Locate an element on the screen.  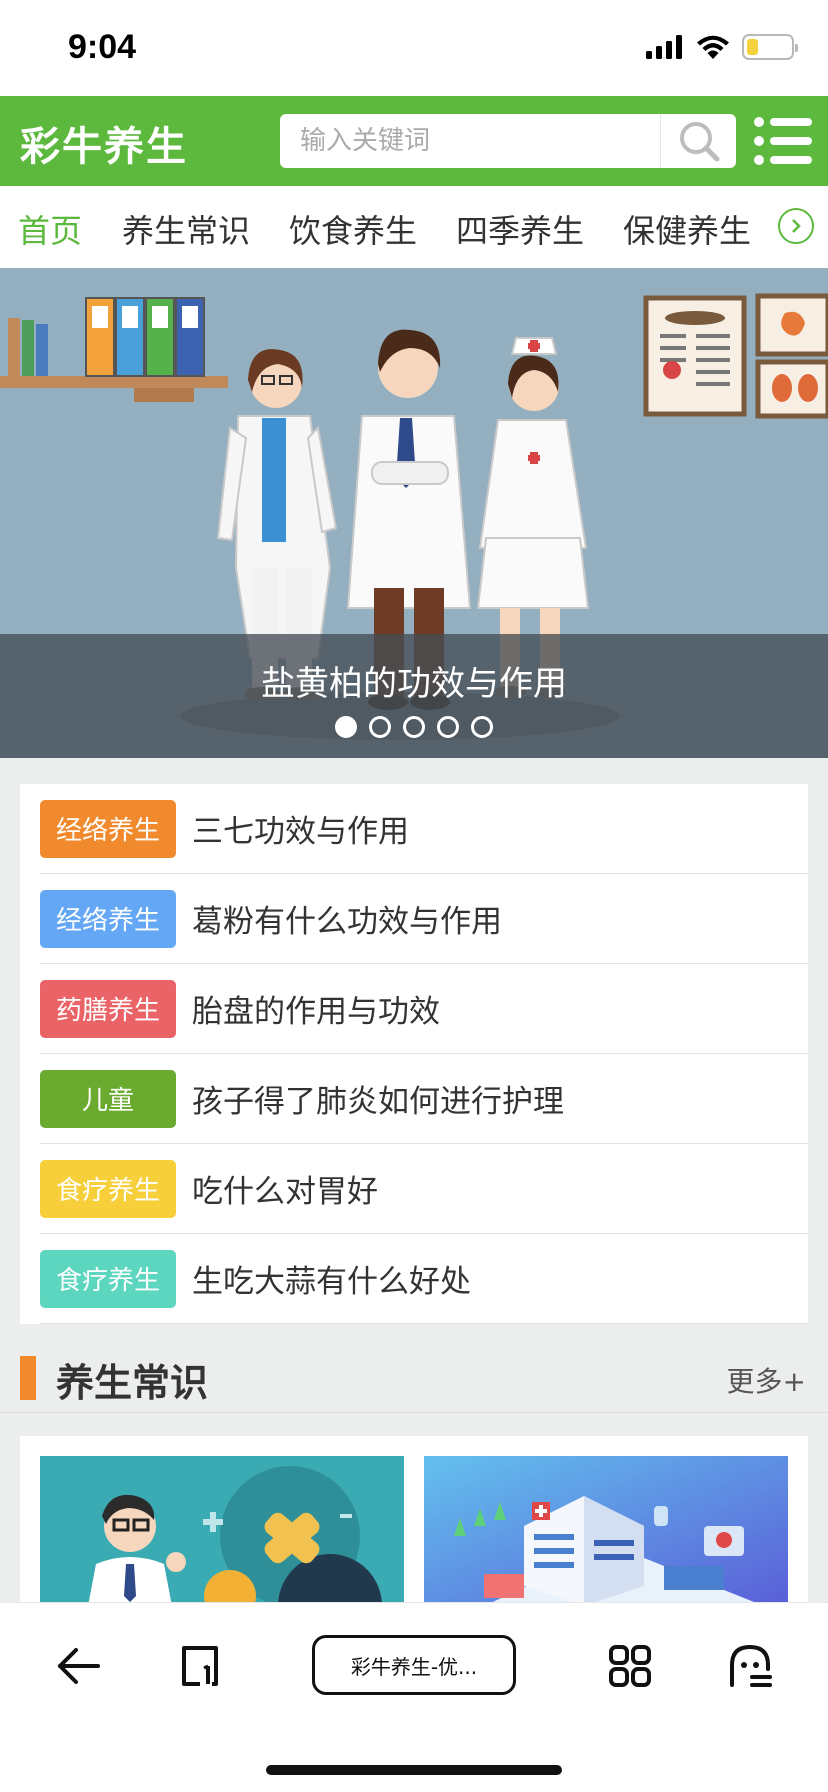
more-link: 更多+ is located at coordinates (766, 1380).